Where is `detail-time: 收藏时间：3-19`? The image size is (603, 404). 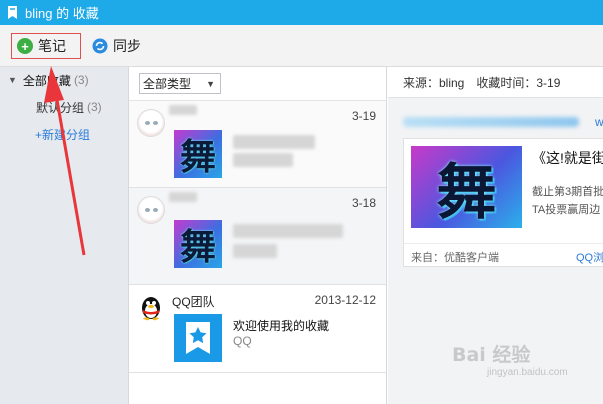
detail-time: 收藏时间：3-19 is located at coordinates (518, 82).